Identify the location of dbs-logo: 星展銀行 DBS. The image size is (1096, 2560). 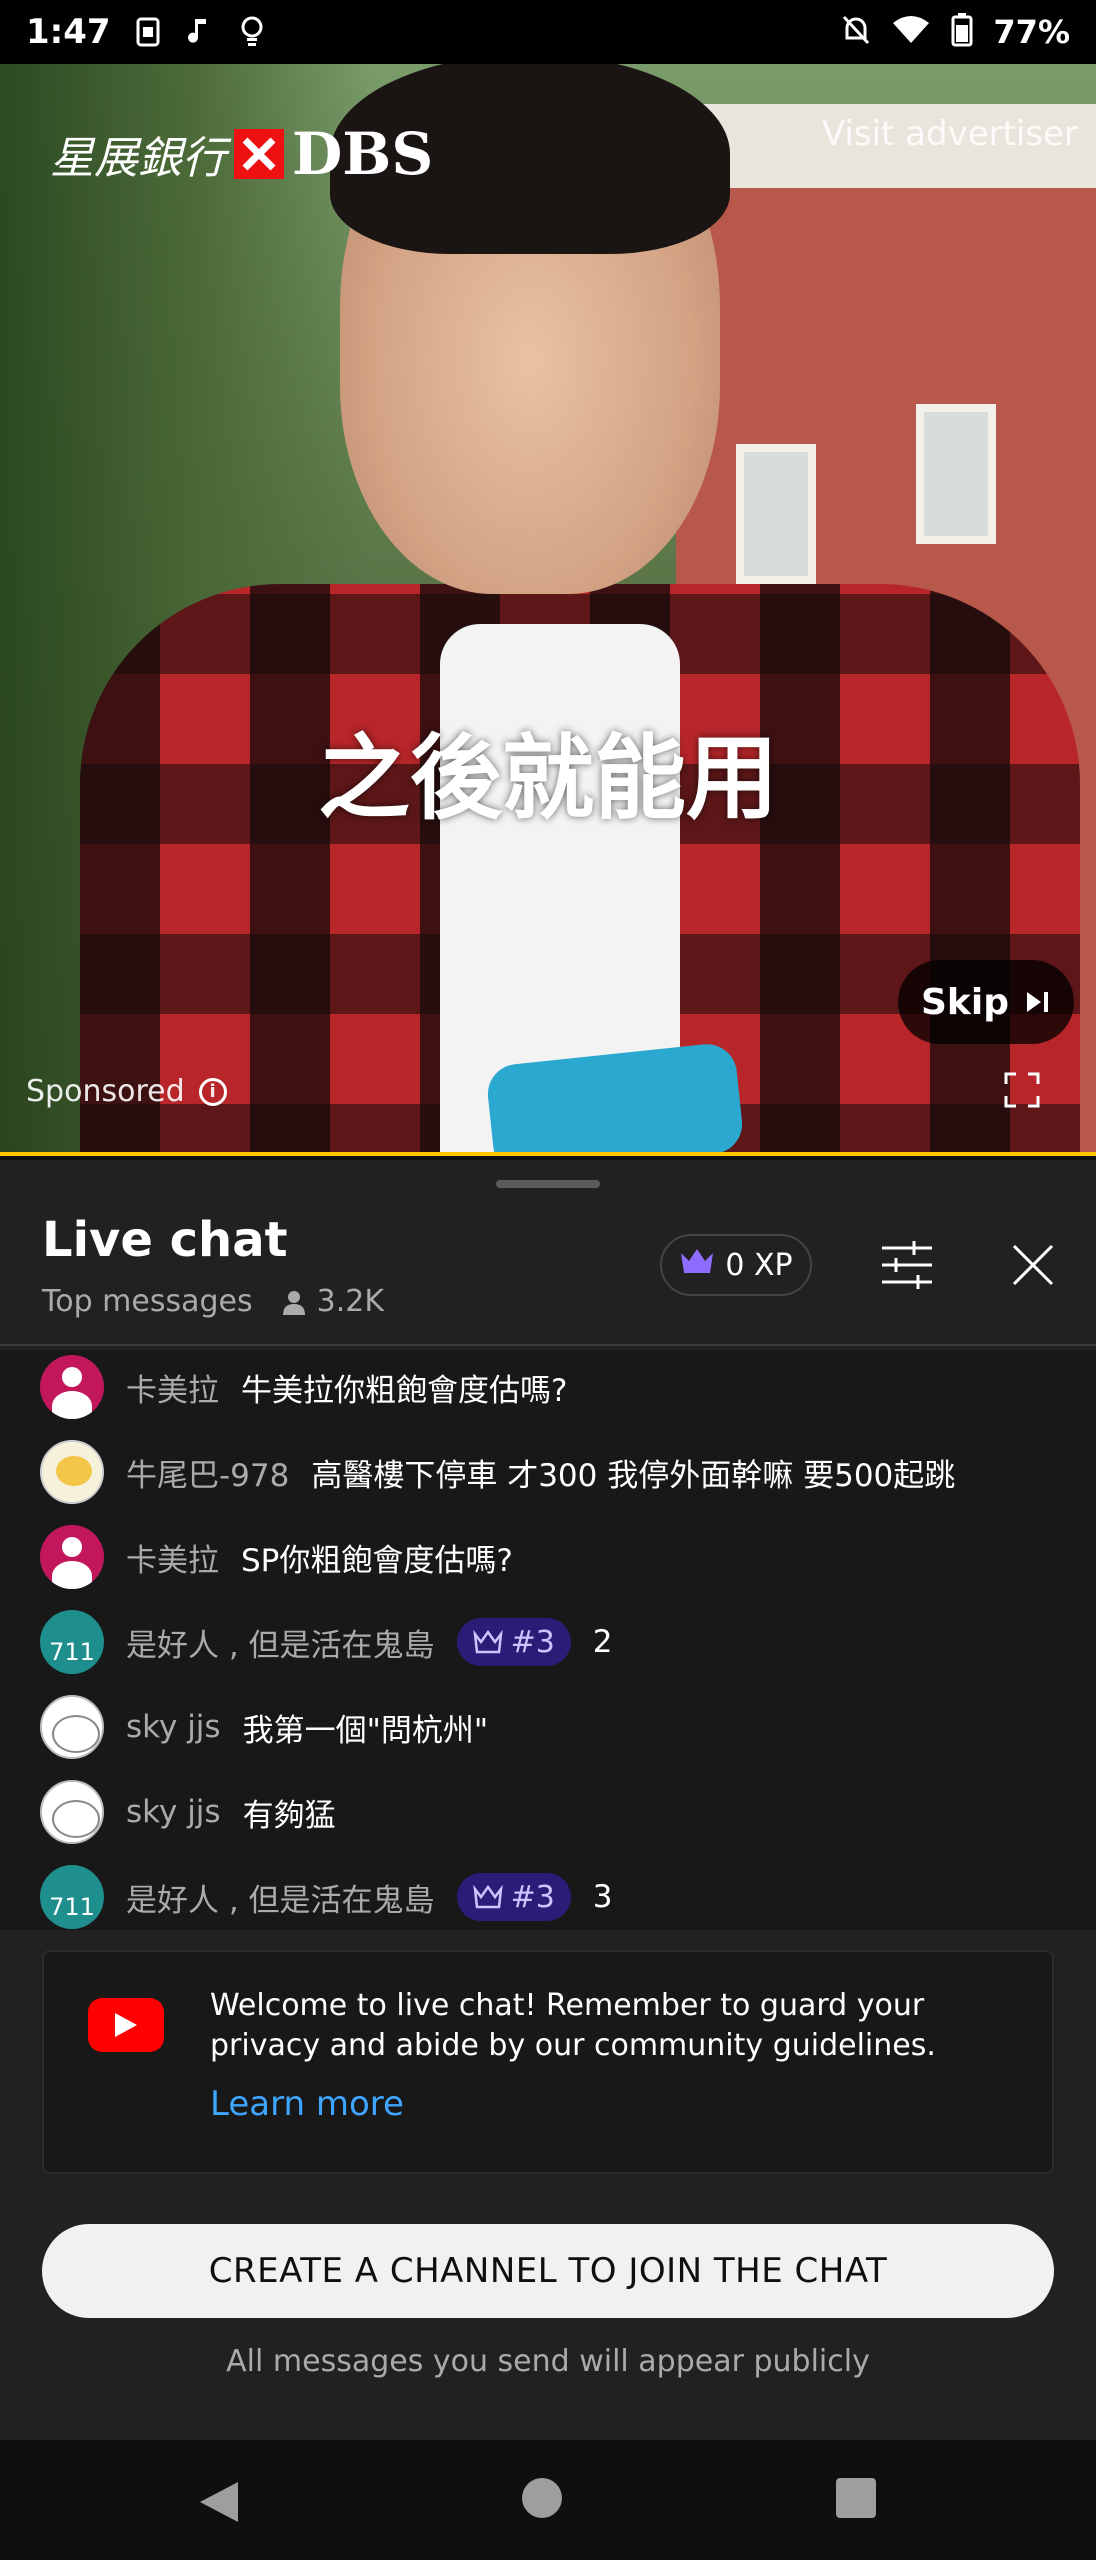
(241, 154).